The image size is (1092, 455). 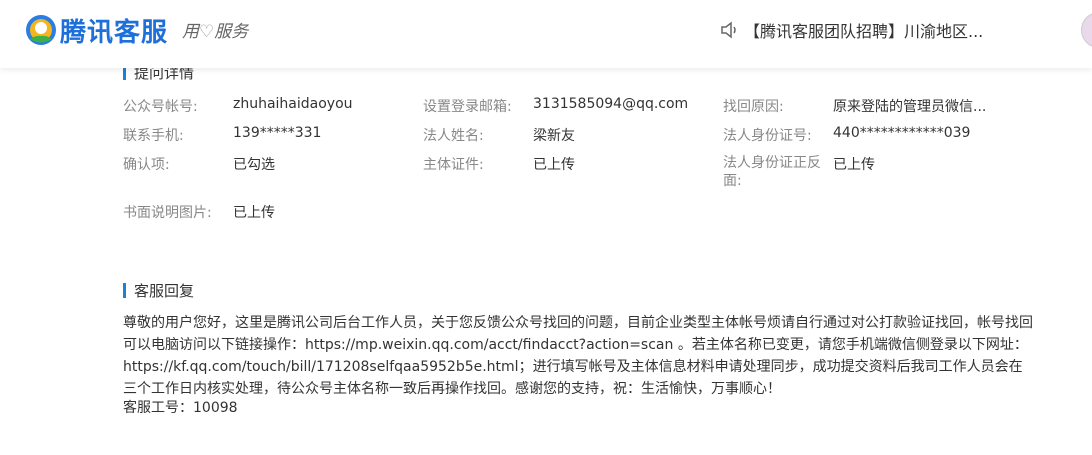 What do you see at coordinates (293, 104) in the screenshot?
I see `value-account: zhuhaihaidaoyou` at bounding box center [293, 104].